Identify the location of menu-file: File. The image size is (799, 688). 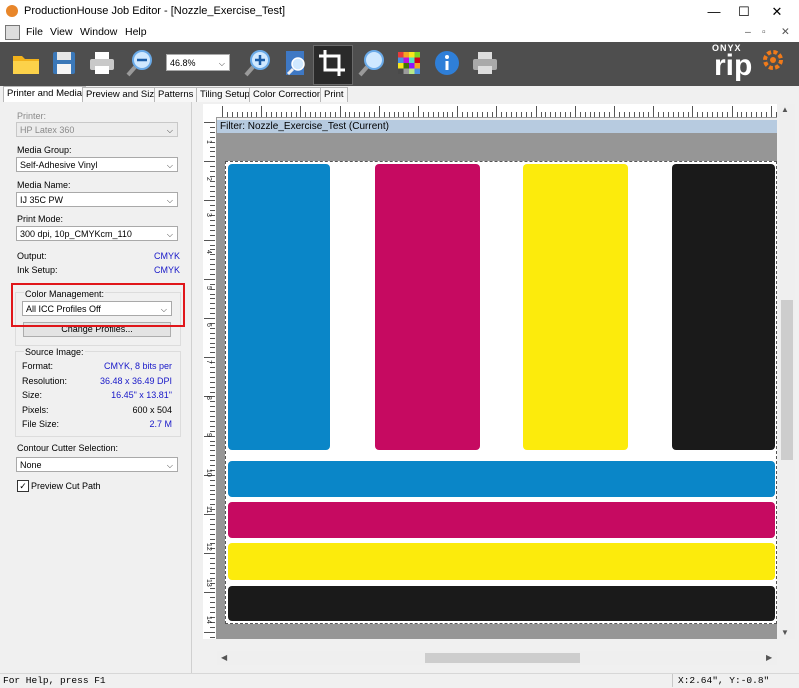
(34, 32).